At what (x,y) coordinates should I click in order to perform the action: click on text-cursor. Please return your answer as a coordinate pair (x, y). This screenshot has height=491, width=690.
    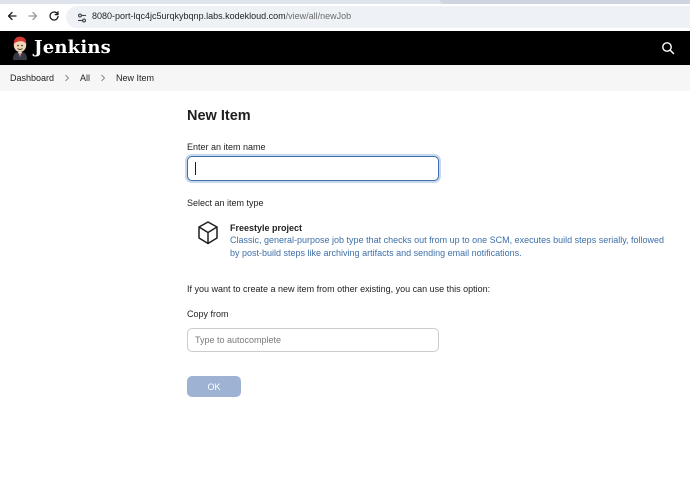
    Looking at the image, I should click on (195, 168).